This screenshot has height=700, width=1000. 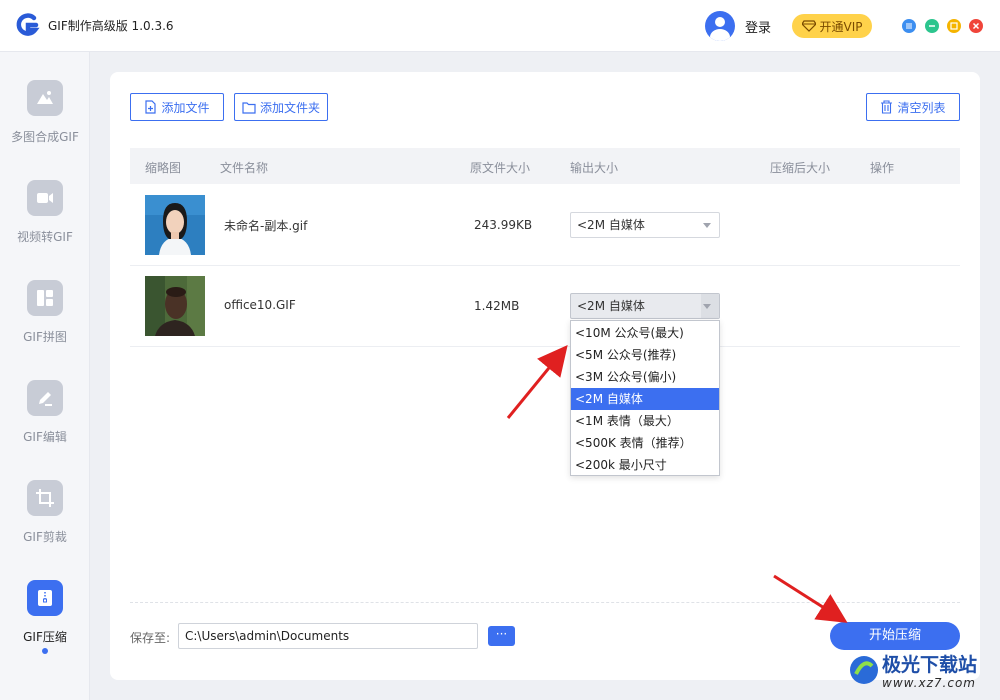 What do you see at coordinates (500, 26) in the screenshot?
I see `title-bar: GIF制作高级版 1.0.3.6 登录 开通VIP` at bounding box center [500, 26].